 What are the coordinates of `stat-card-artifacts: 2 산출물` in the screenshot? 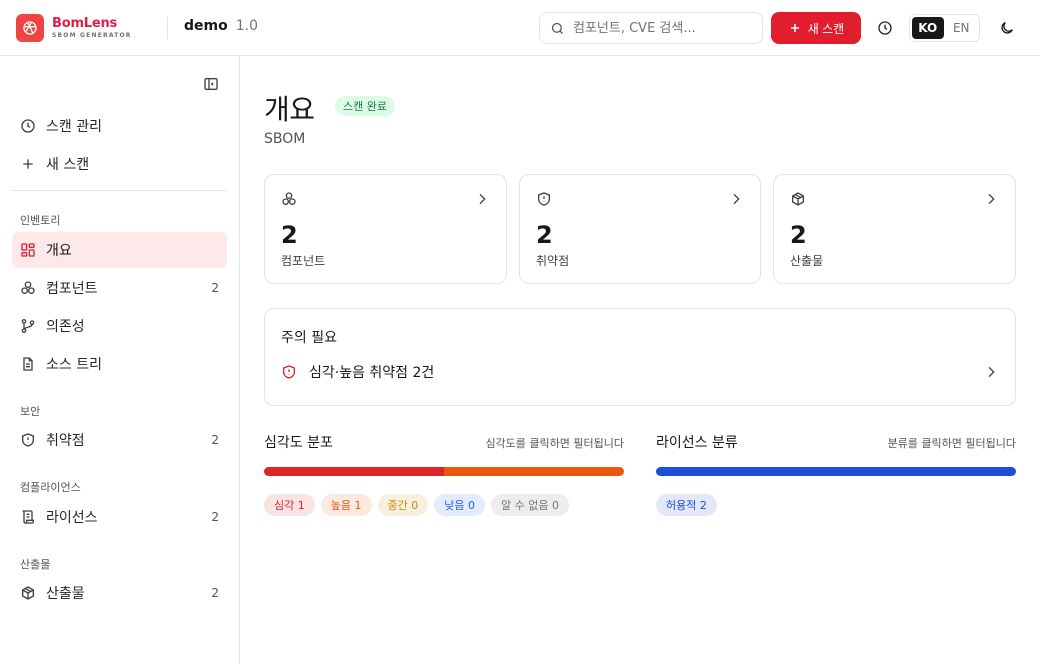 It's located at (894, 229).